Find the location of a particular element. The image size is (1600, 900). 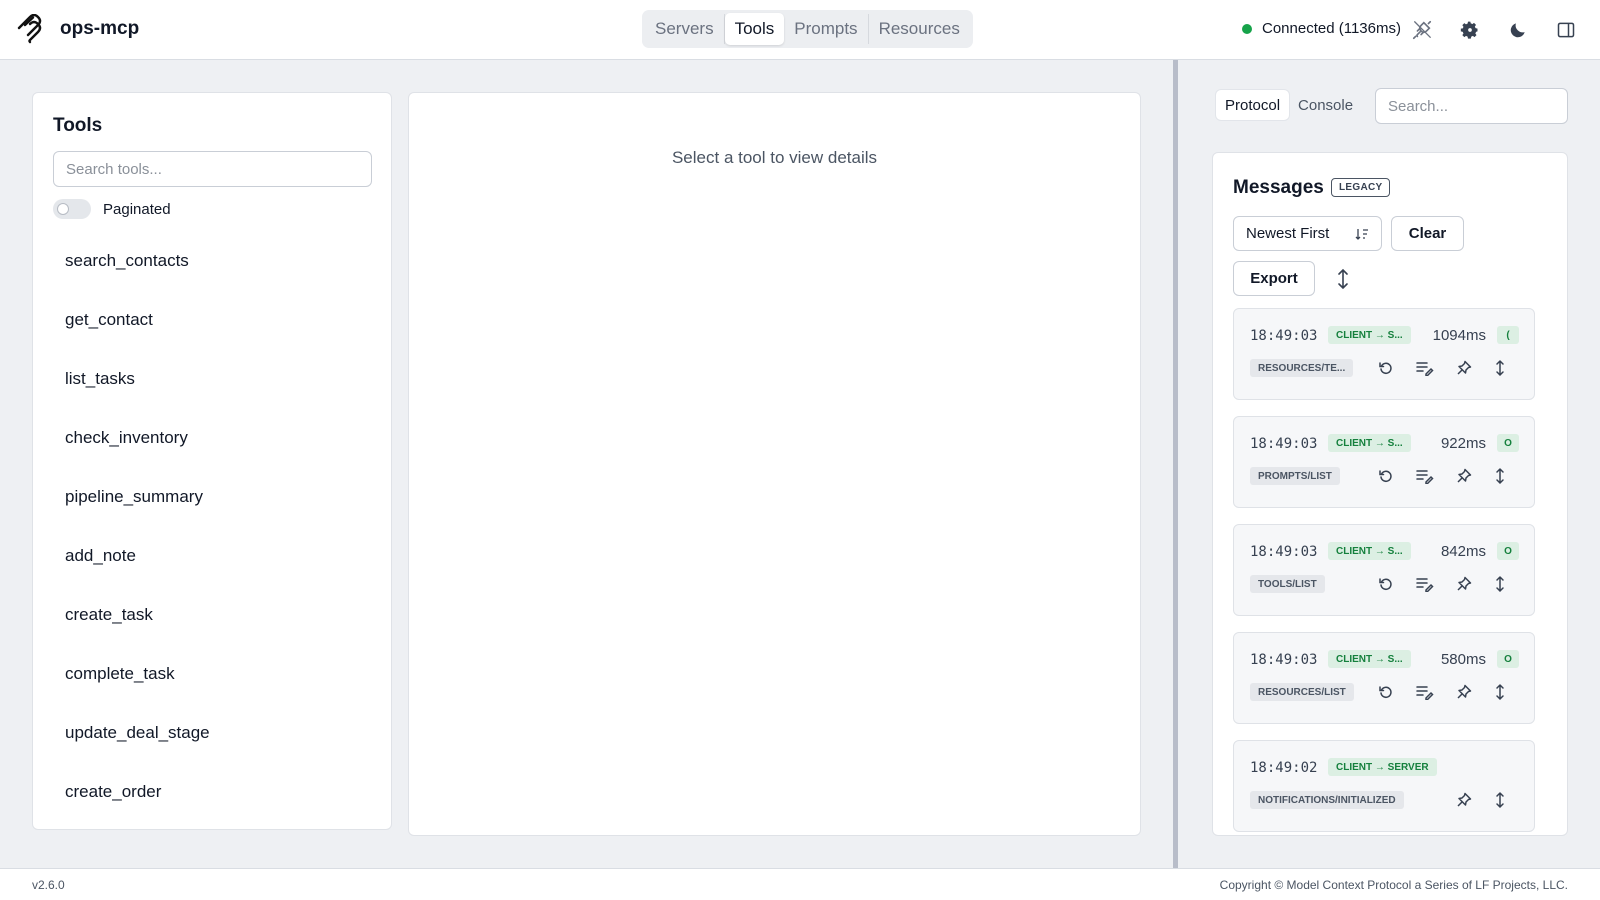

method-badge: RESOURCES/LIST is located at coordinates (1302, 692).